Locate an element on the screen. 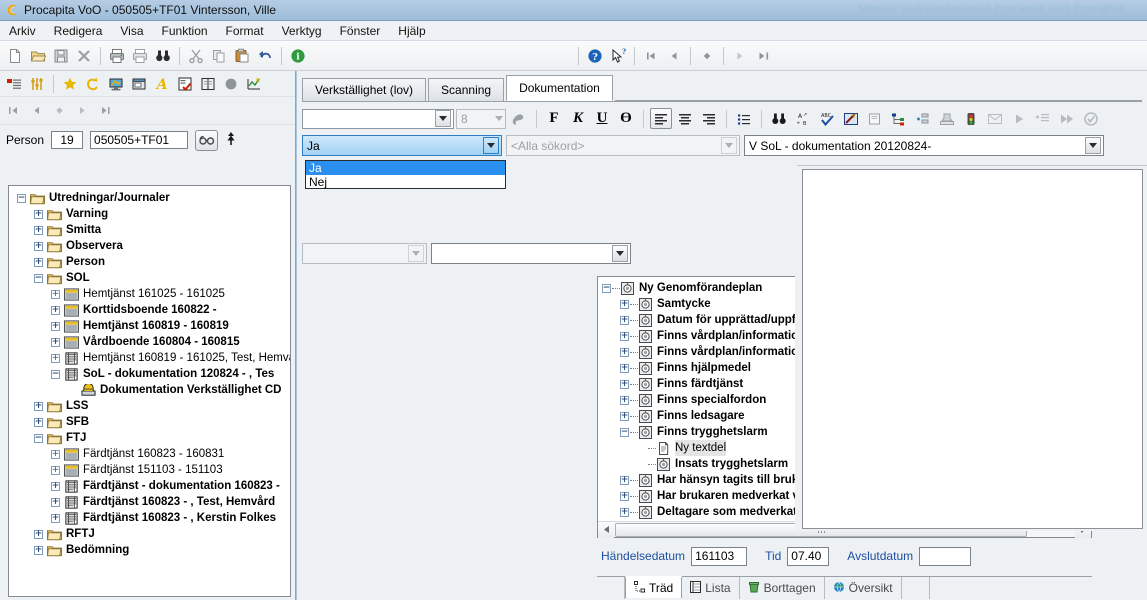 This screenshot has height=600, width=1147. bullet-list-button is located at coordinates (744, 118).